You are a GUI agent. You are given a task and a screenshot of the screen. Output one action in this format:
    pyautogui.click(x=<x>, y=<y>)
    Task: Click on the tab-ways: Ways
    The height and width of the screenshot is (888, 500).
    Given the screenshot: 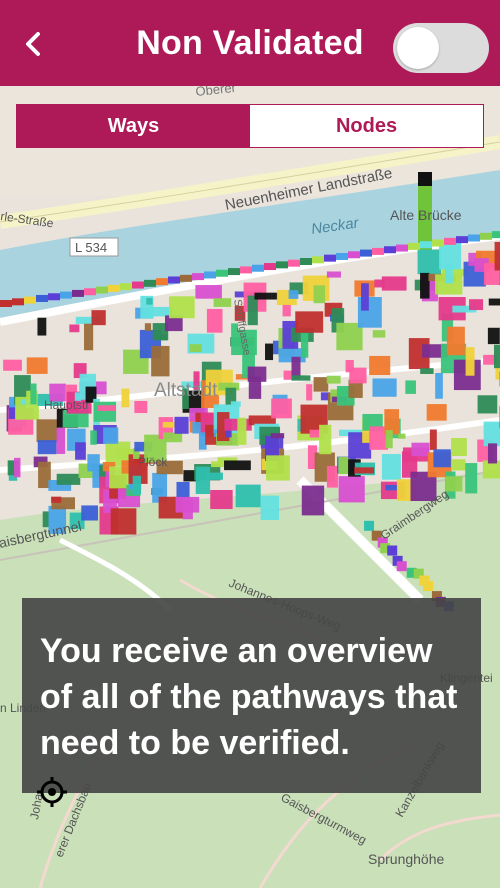 What is the action you would take?
    pyautogui.click(x=133, y=126)
    